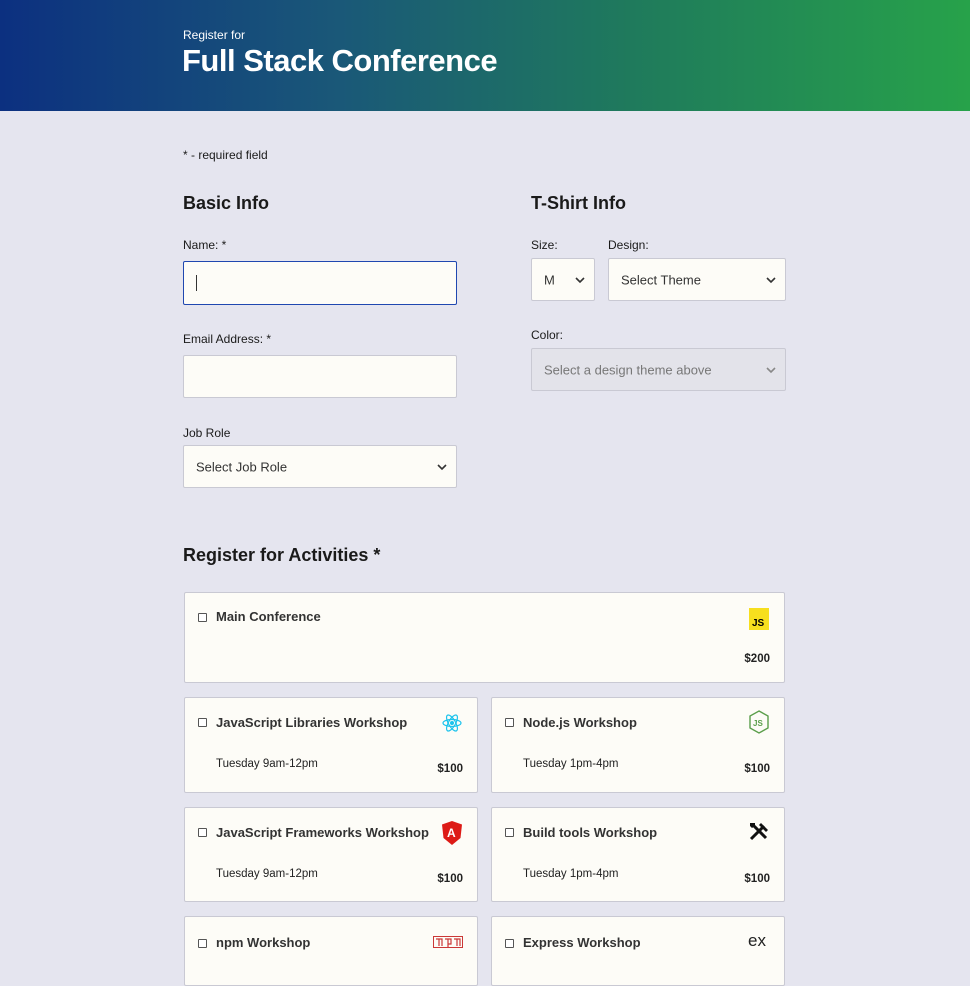  Describe the element at coordinates (484, 637) in the screenshot. I see `activity-main-conference: Main Conference JS $200` at that location.